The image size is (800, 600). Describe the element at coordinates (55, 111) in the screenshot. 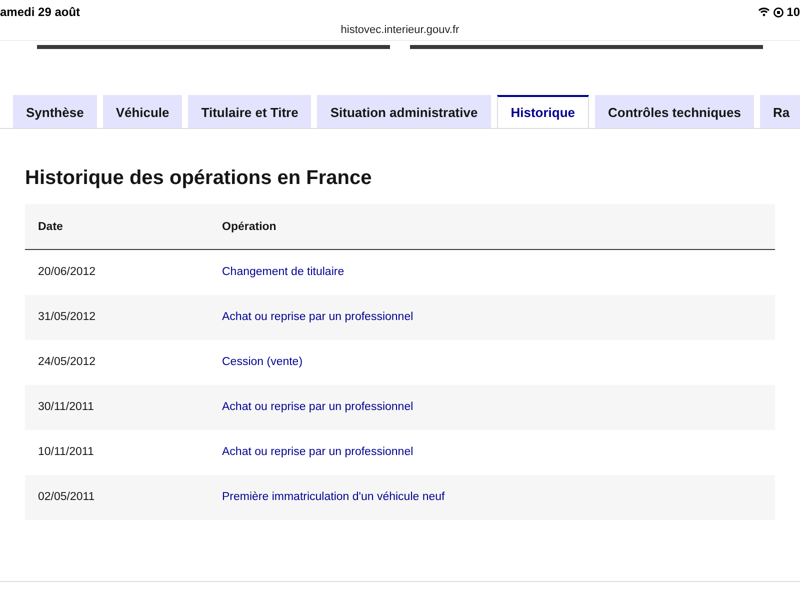

I see `tab: Synthèse` at that location.